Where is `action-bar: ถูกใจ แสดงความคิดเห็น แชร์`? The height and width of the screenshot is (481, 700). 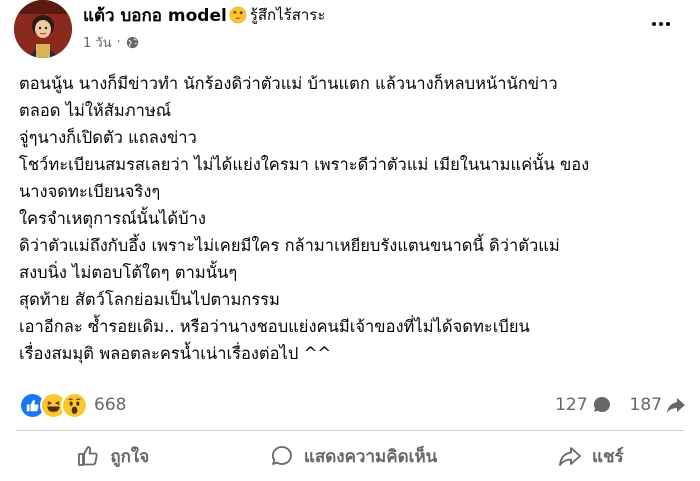
action-bar: ถูกใจ แสดงความคิดเห็น แชร์ is located at coordinates (350, 456).